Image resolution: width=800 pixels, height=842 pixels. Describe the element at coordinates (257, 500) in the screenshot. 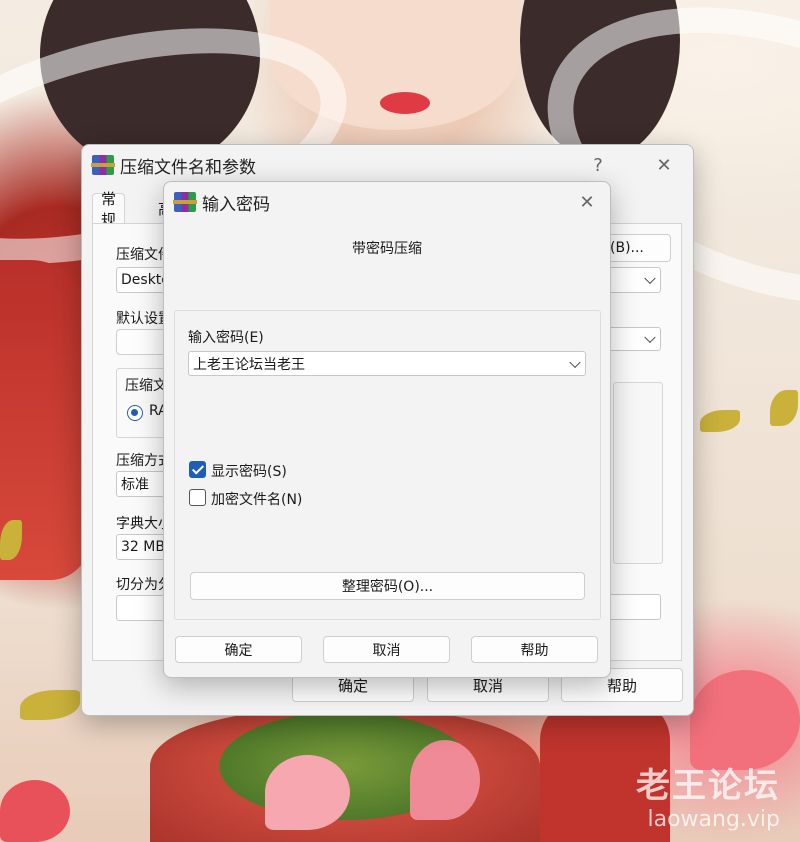

I see `encrypt-filenames-label: 加密文件名(N)` at that location.